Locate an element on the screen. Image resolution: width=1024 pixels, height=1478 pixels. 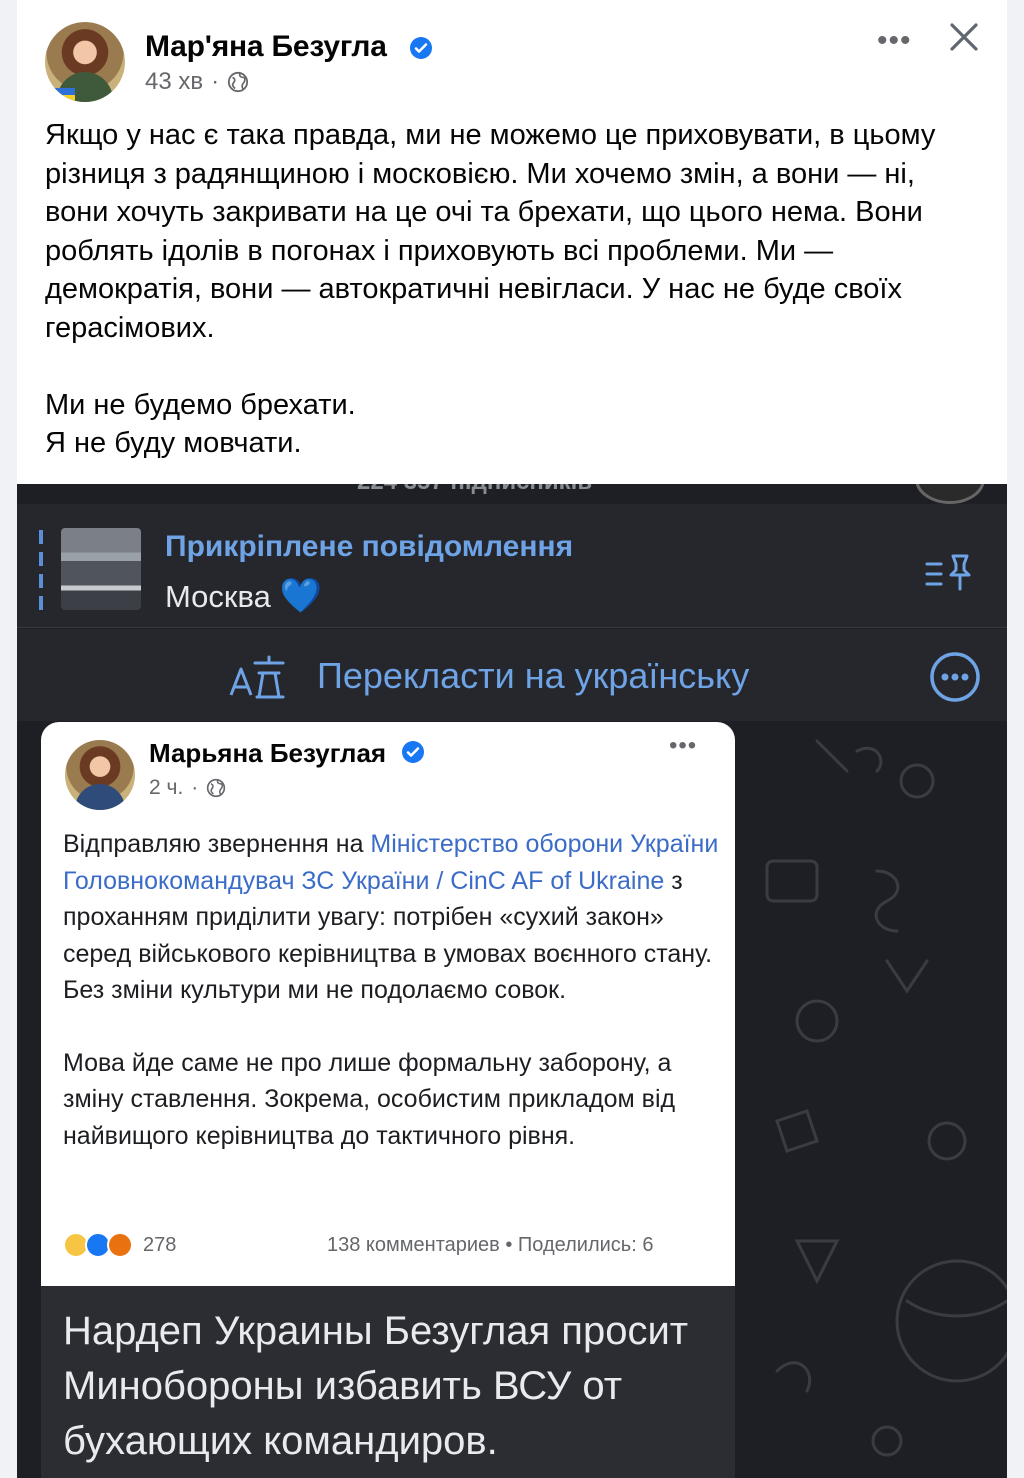
more-options-button: ••• is located at coordinates (894, 41).